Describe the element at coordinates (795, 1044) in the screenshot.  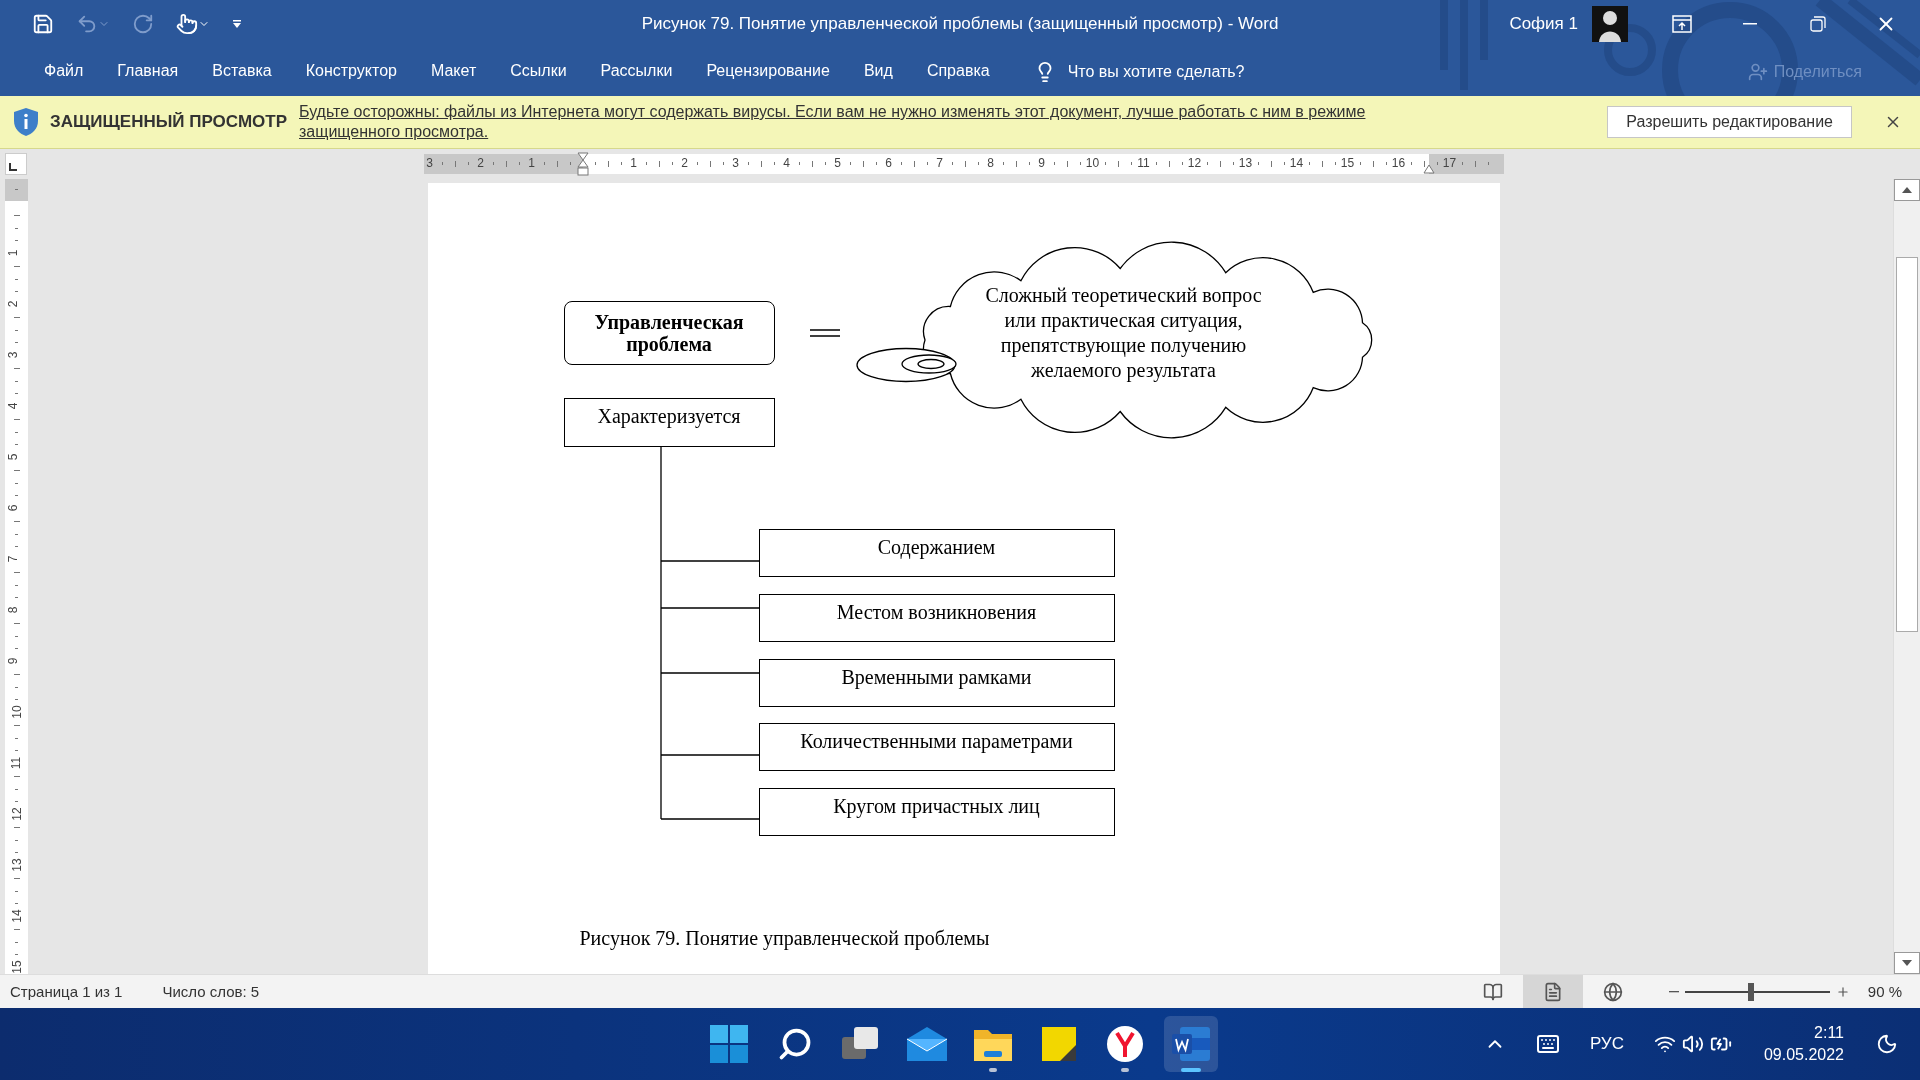
I see `search-icon` at that location.